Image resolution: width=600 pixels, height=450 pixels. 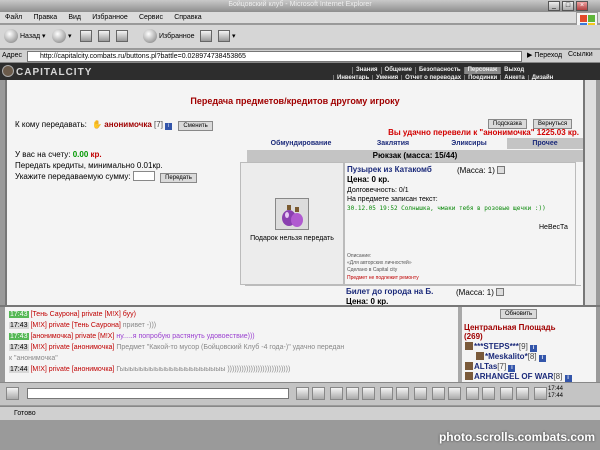 What do you see at coordinates (501, 170) in the screenshot?
I see `item-info-icon` at bounding box center [501, 170].